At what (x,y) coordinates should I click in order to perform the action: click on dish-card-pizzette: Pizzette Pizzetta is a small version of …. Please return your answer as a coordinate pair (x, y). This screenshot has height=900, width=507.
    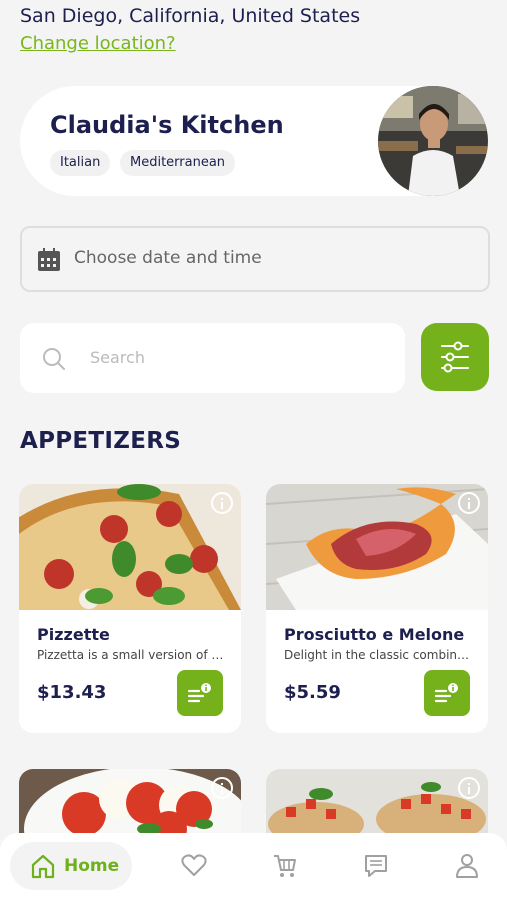
    Looking at the image, I should click on (130, 608).